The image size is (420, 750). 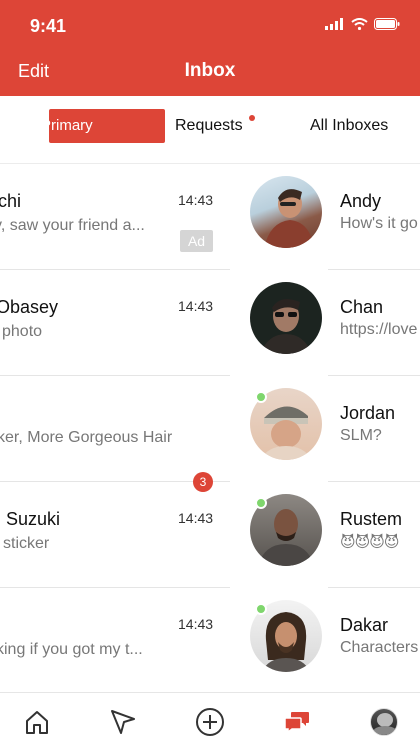 What do you see at coordinates (362, 307) in the screenshot?
I see `contact-name: Chan` at bounding box center [362, 307].